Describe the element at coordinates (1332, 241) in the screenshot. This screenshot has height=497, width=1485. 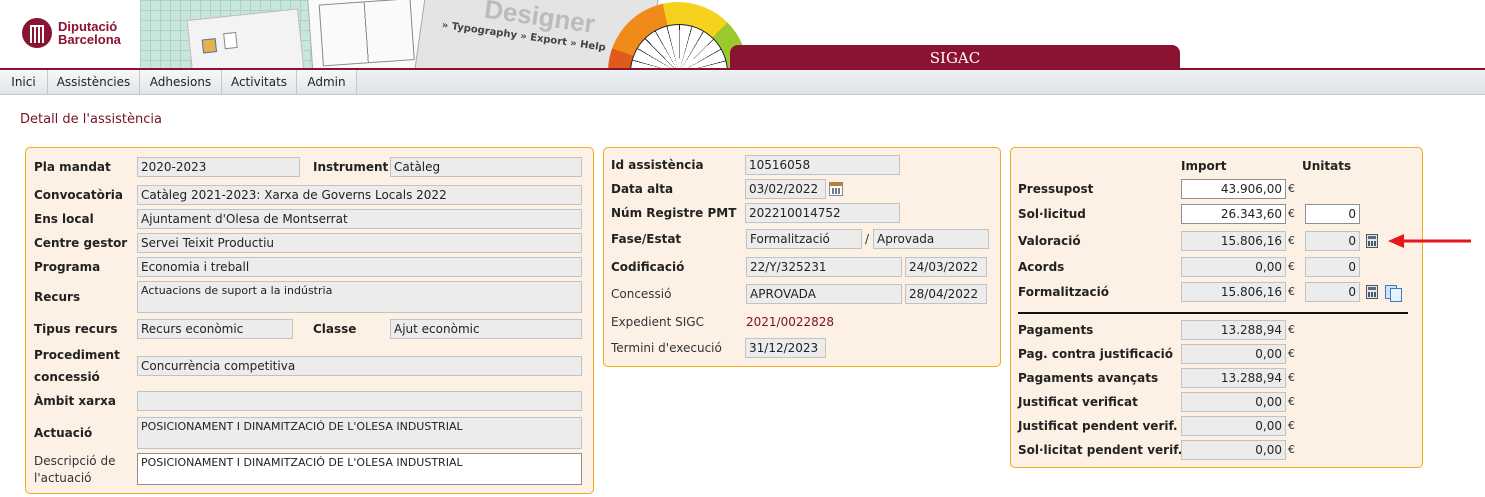
I see `valoracio-unitats-field: 0` at that location.